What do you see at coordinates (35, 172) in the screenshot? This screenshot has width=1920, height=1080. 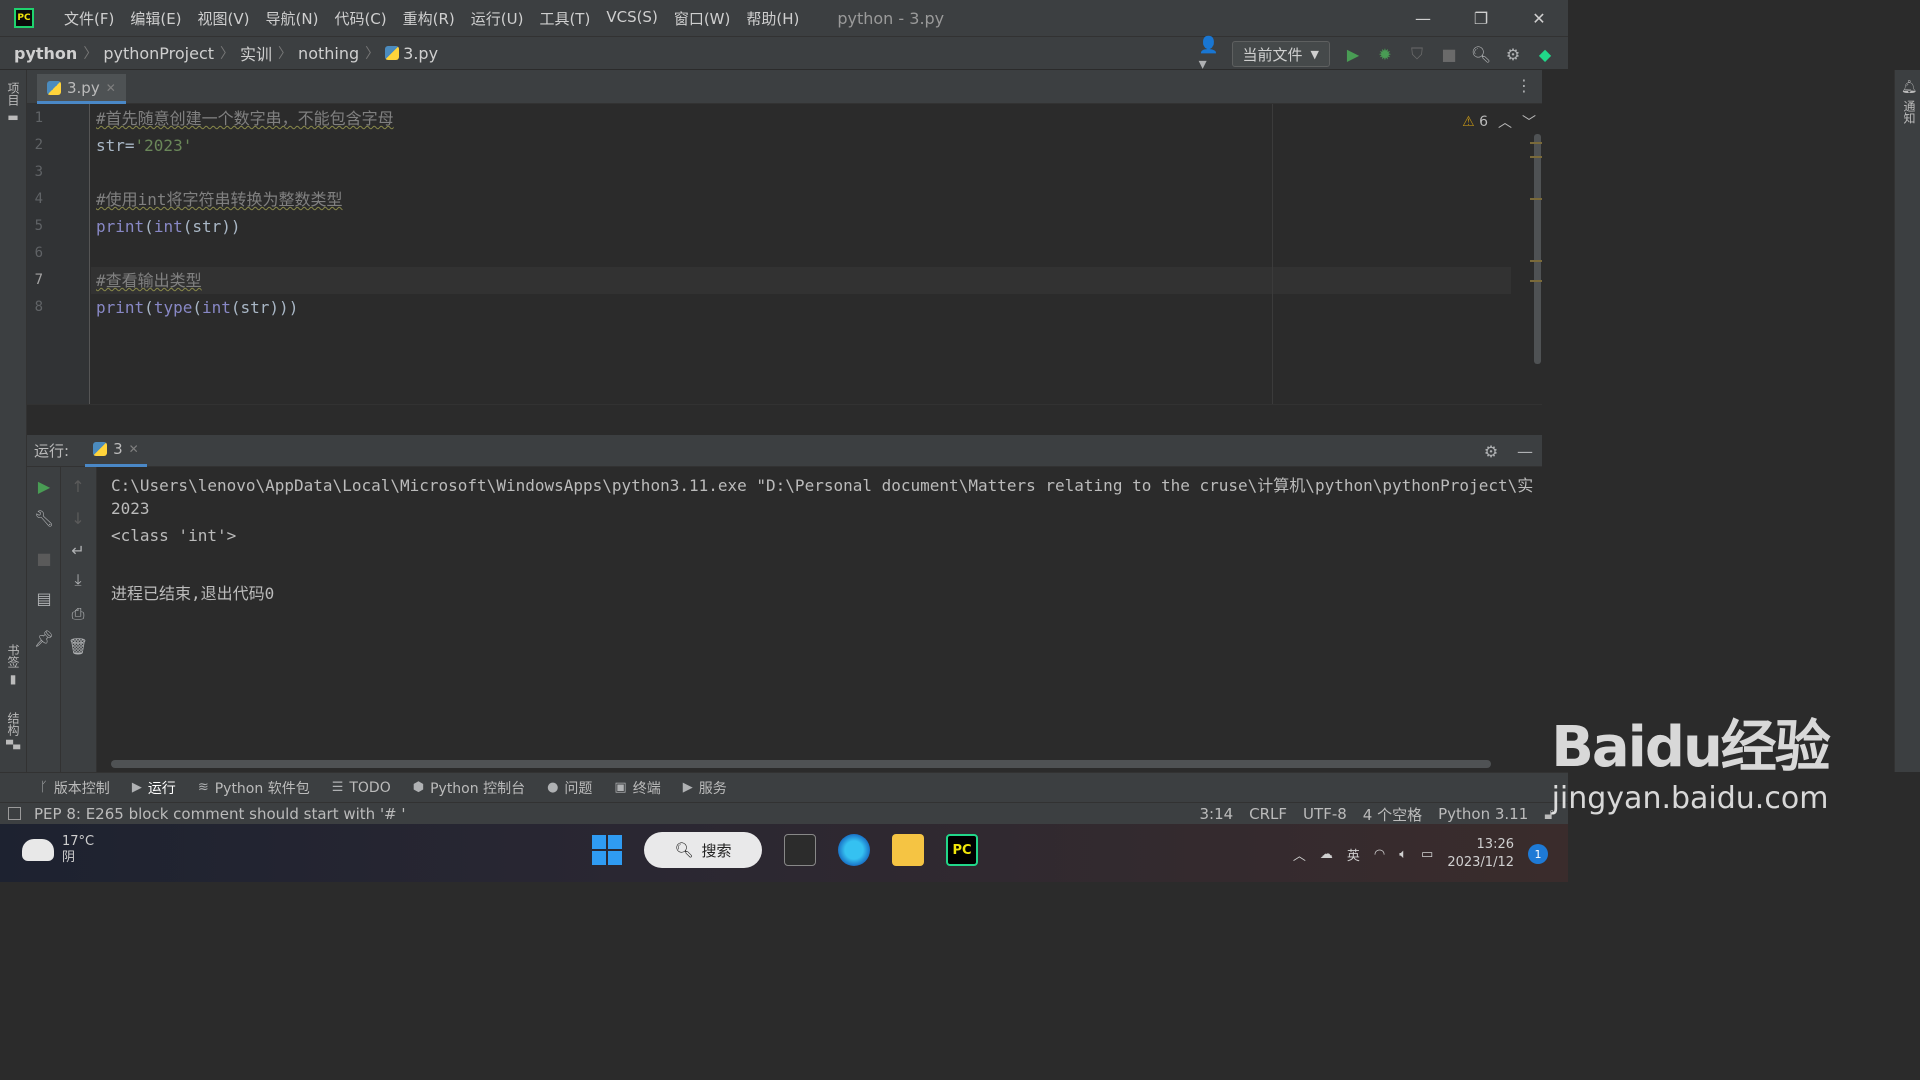 I see `line-number: 3` at bounding box center [35, 172].